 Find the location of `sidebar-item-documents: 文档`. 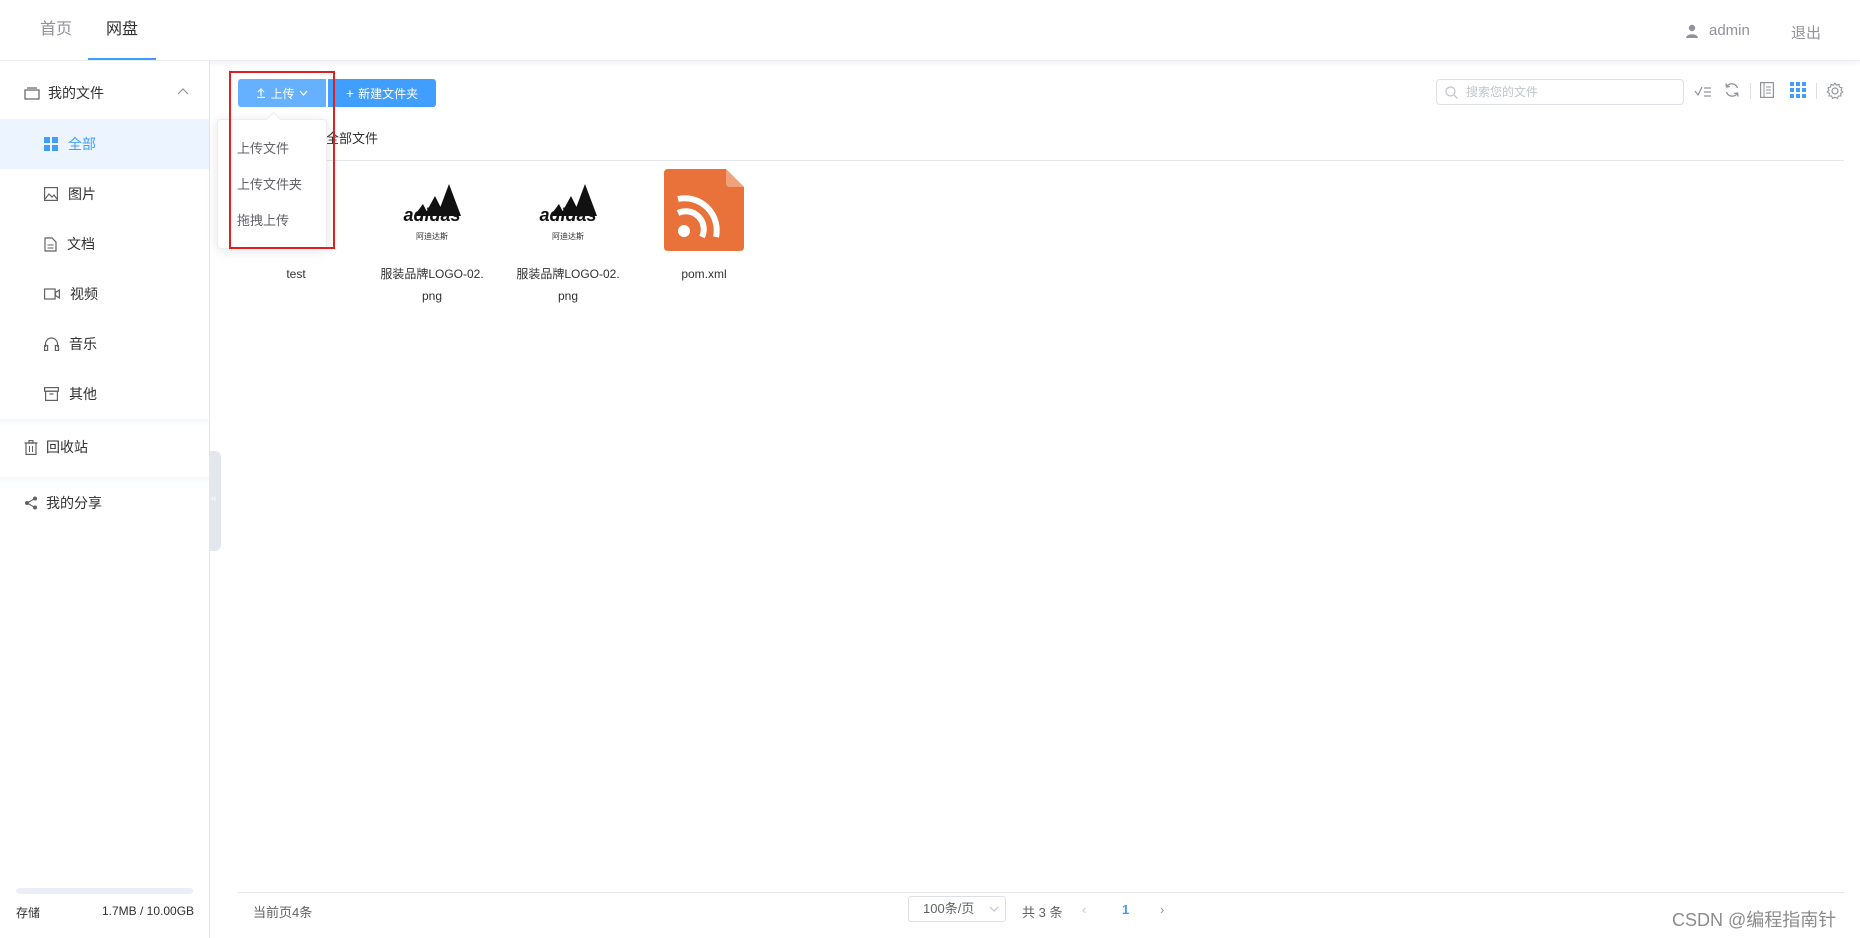

sidebar-item-documents: 文档 is located at coordinates (104, 244).